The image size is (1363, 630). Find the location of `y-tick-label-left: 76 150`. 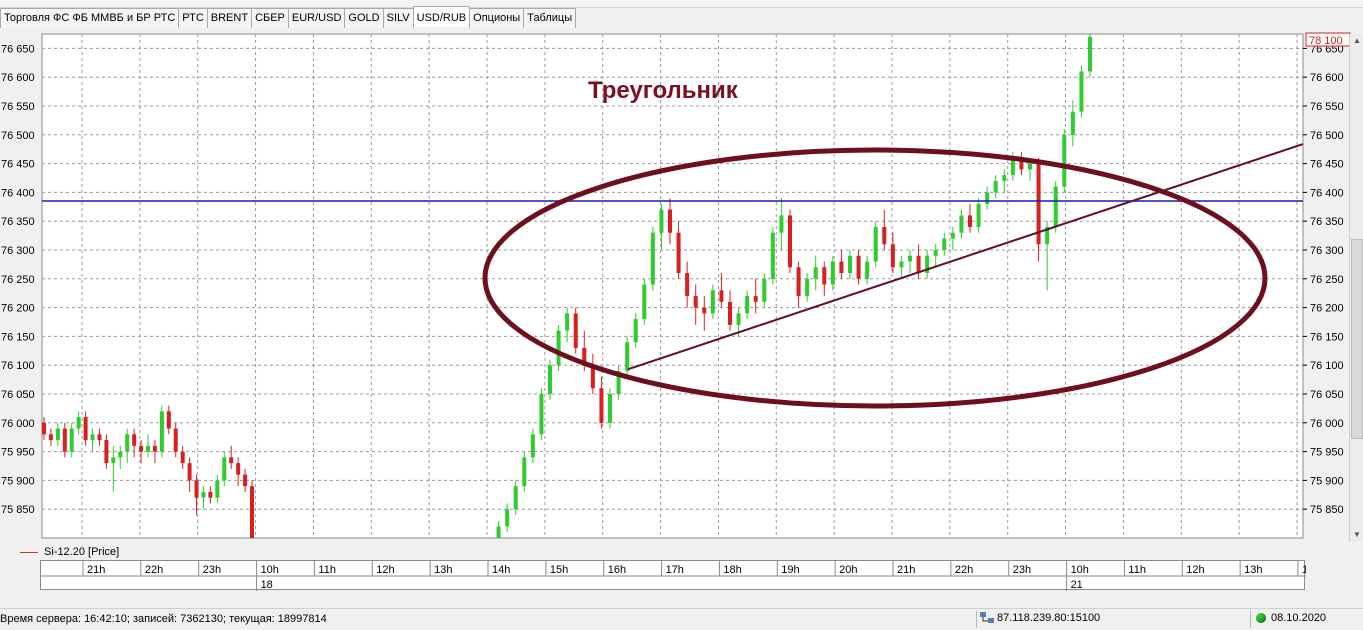

y-tick-label-left: 76 150 is located at coordinates (18, 337).